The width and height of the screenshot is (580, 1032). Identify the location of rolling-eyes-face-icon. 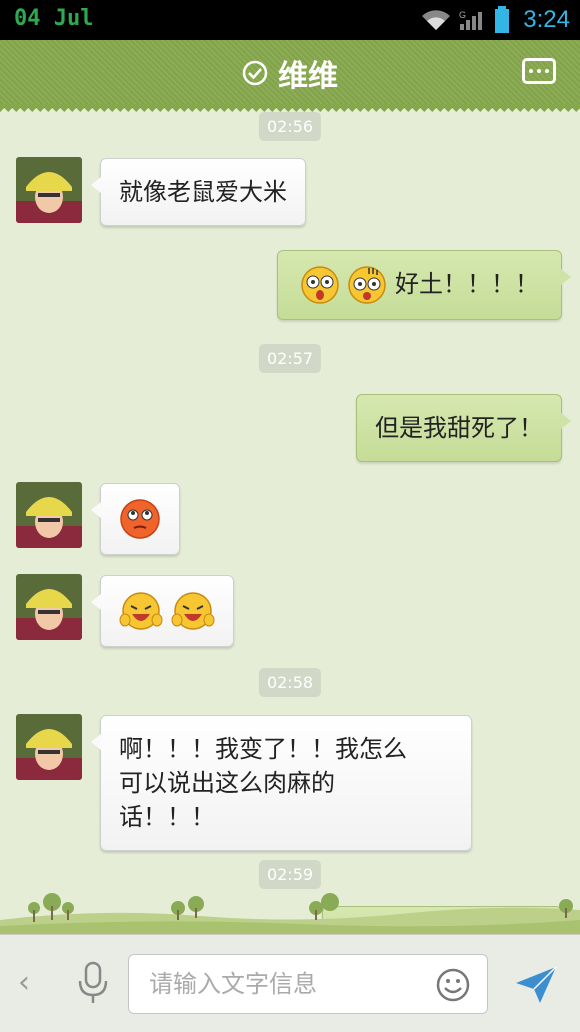
(140, 519).